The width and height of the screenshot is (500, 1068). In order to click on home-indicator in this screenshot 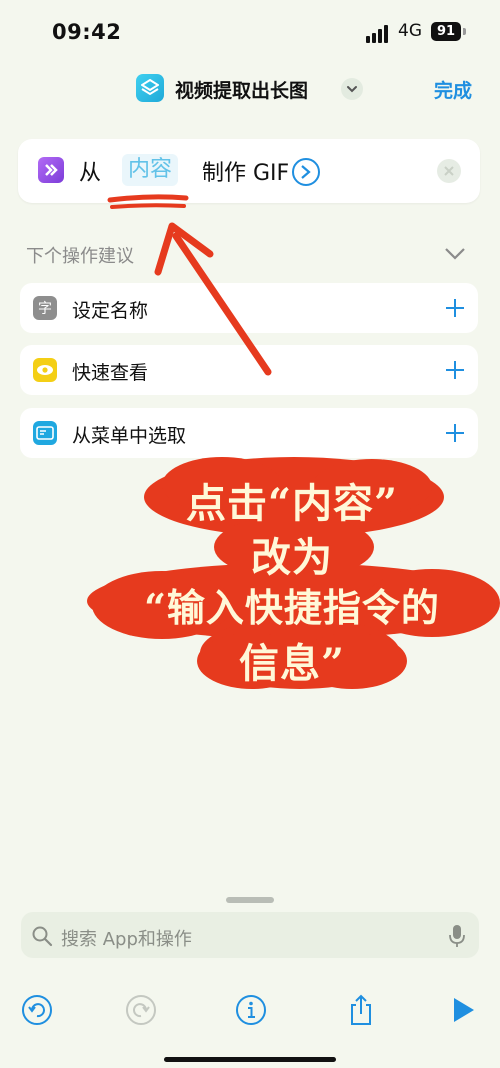, I will do `click(250, 1059)`.